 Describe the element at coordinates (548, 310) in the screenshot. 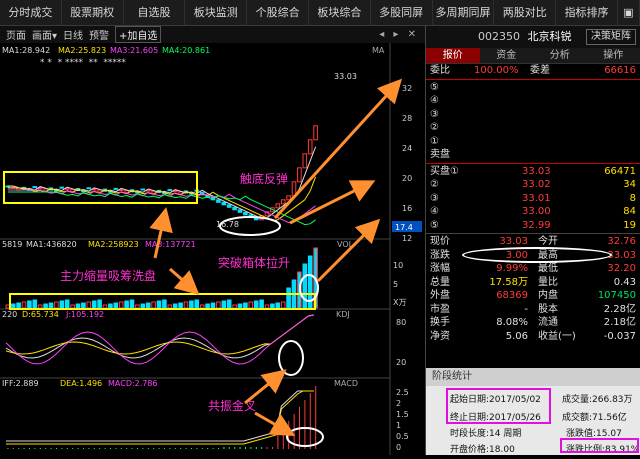

I see `quote-label-2: 股本` at that location.